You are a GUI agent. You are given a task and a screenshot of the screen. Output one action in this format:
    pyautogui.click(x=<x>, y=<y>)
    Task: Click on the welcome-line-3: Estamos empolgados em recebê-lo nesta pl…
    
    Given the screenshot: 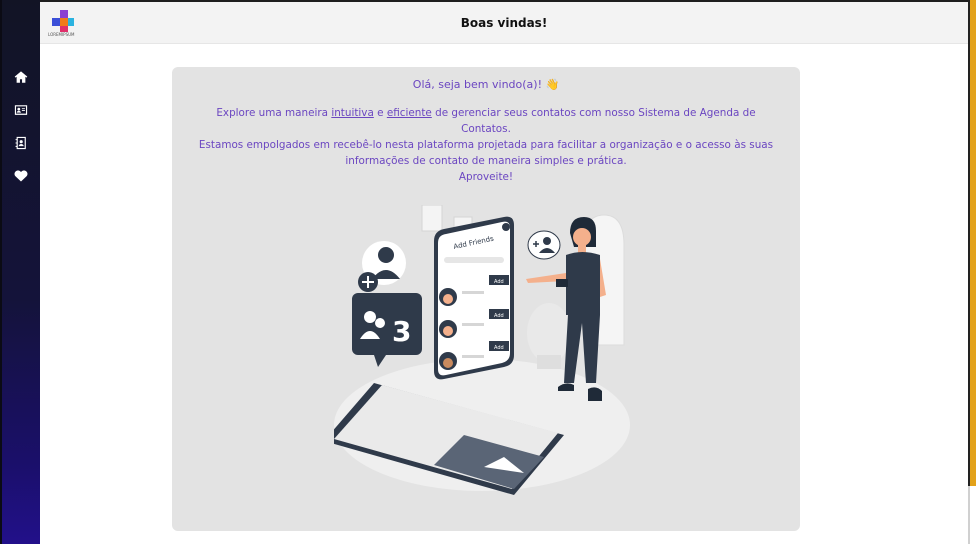 What is the action you would take?
    pyautogui.click(x=486, y=145)
    